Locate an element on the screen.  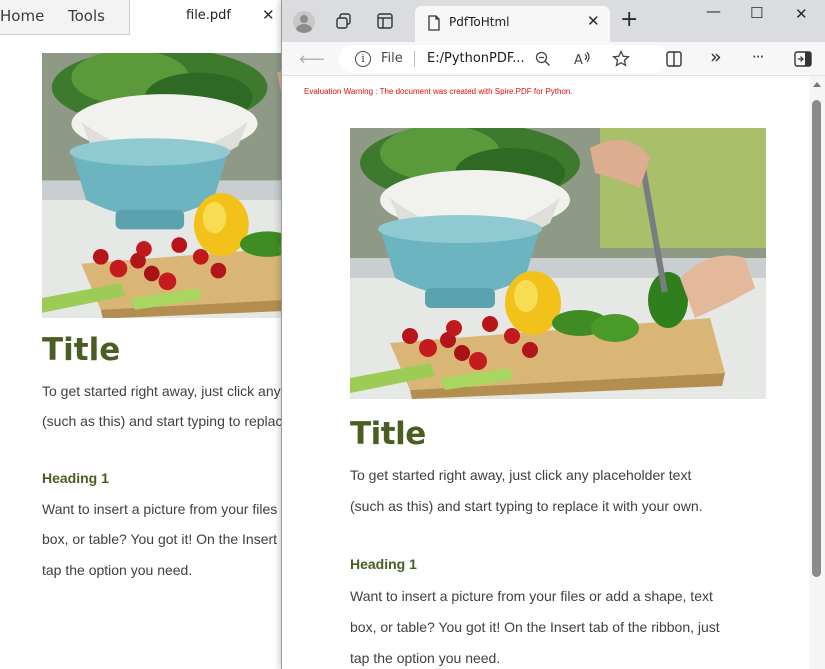
minimize-button: — is located at coordinates (713, 11).